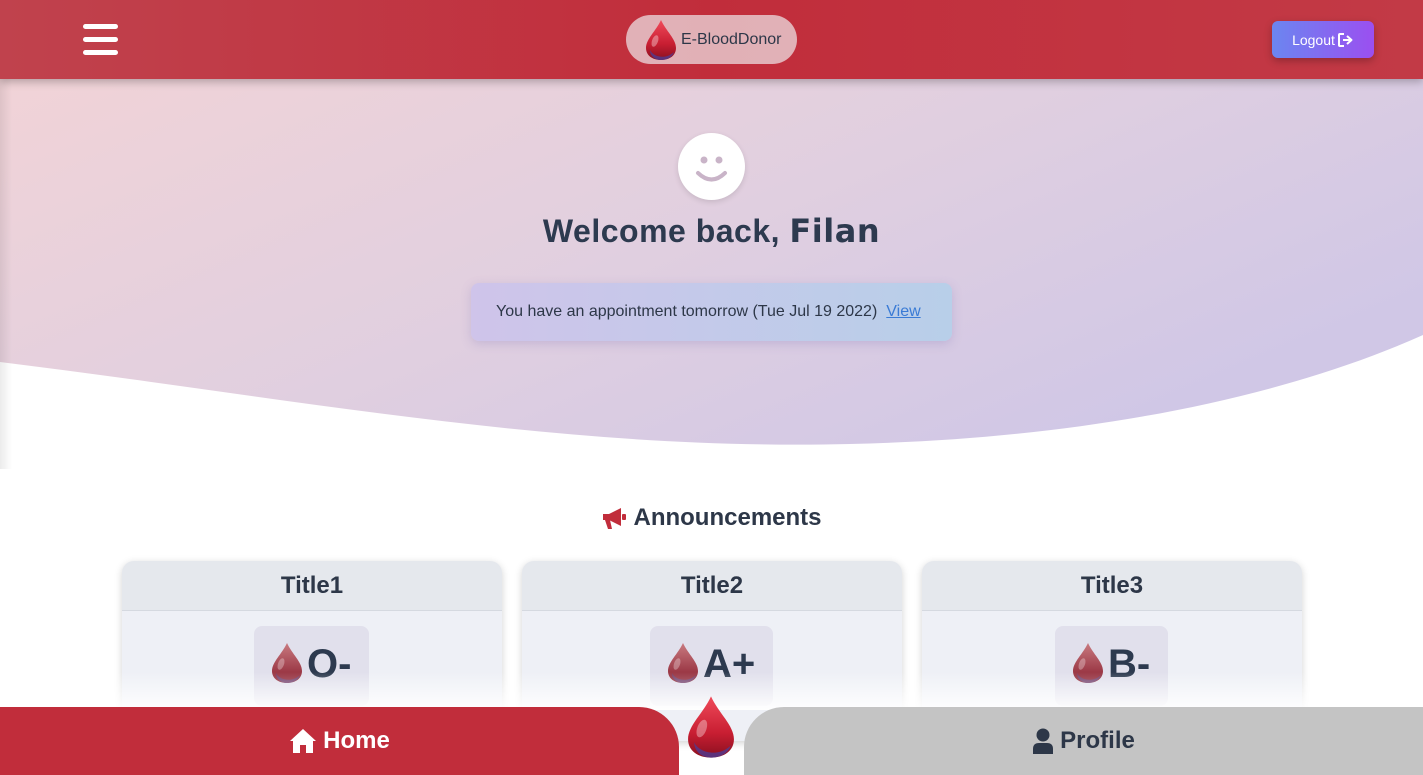 Image resolution: width=1423 pixels, height=775 pixels. I want to click on smiley-face-icon, so click(711, 169).